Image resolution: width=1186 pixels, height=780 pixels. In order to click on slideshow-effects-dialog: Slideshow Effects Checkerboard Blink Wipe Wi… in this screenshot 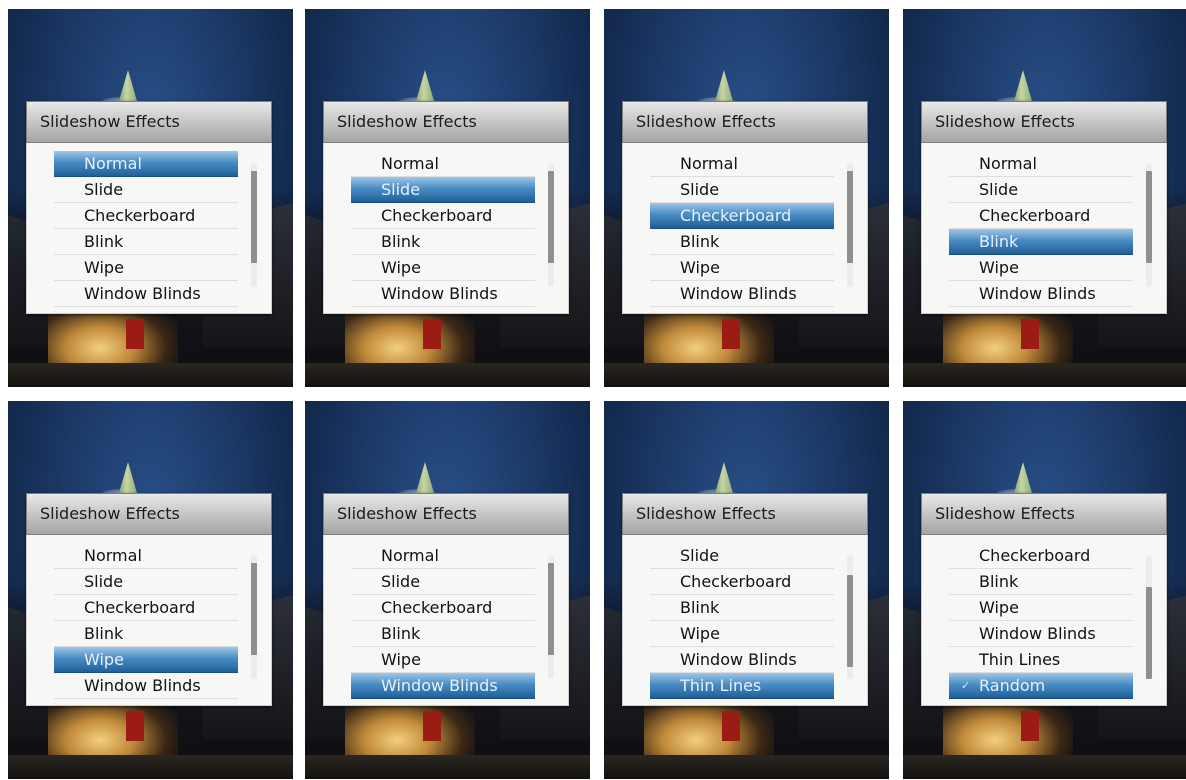, I will do `click(1044, 599)`.